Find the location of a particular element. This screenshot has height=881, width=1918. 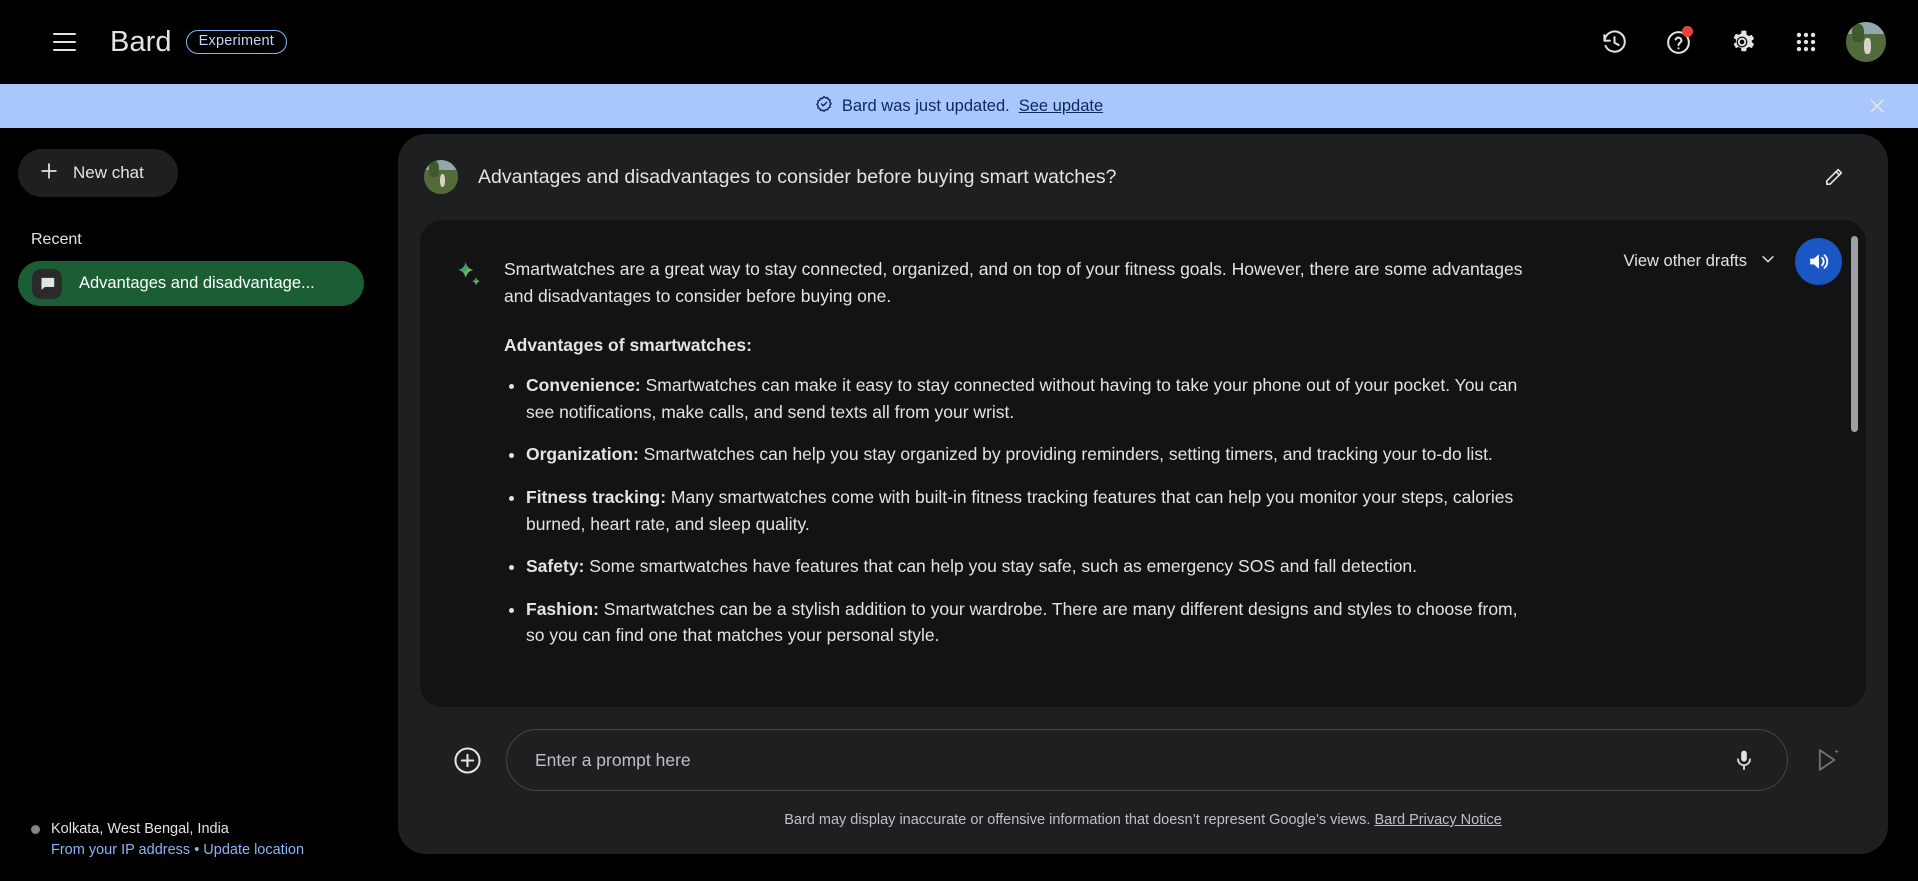

new-chat-button: New chat is located at coordinates (98, 173).